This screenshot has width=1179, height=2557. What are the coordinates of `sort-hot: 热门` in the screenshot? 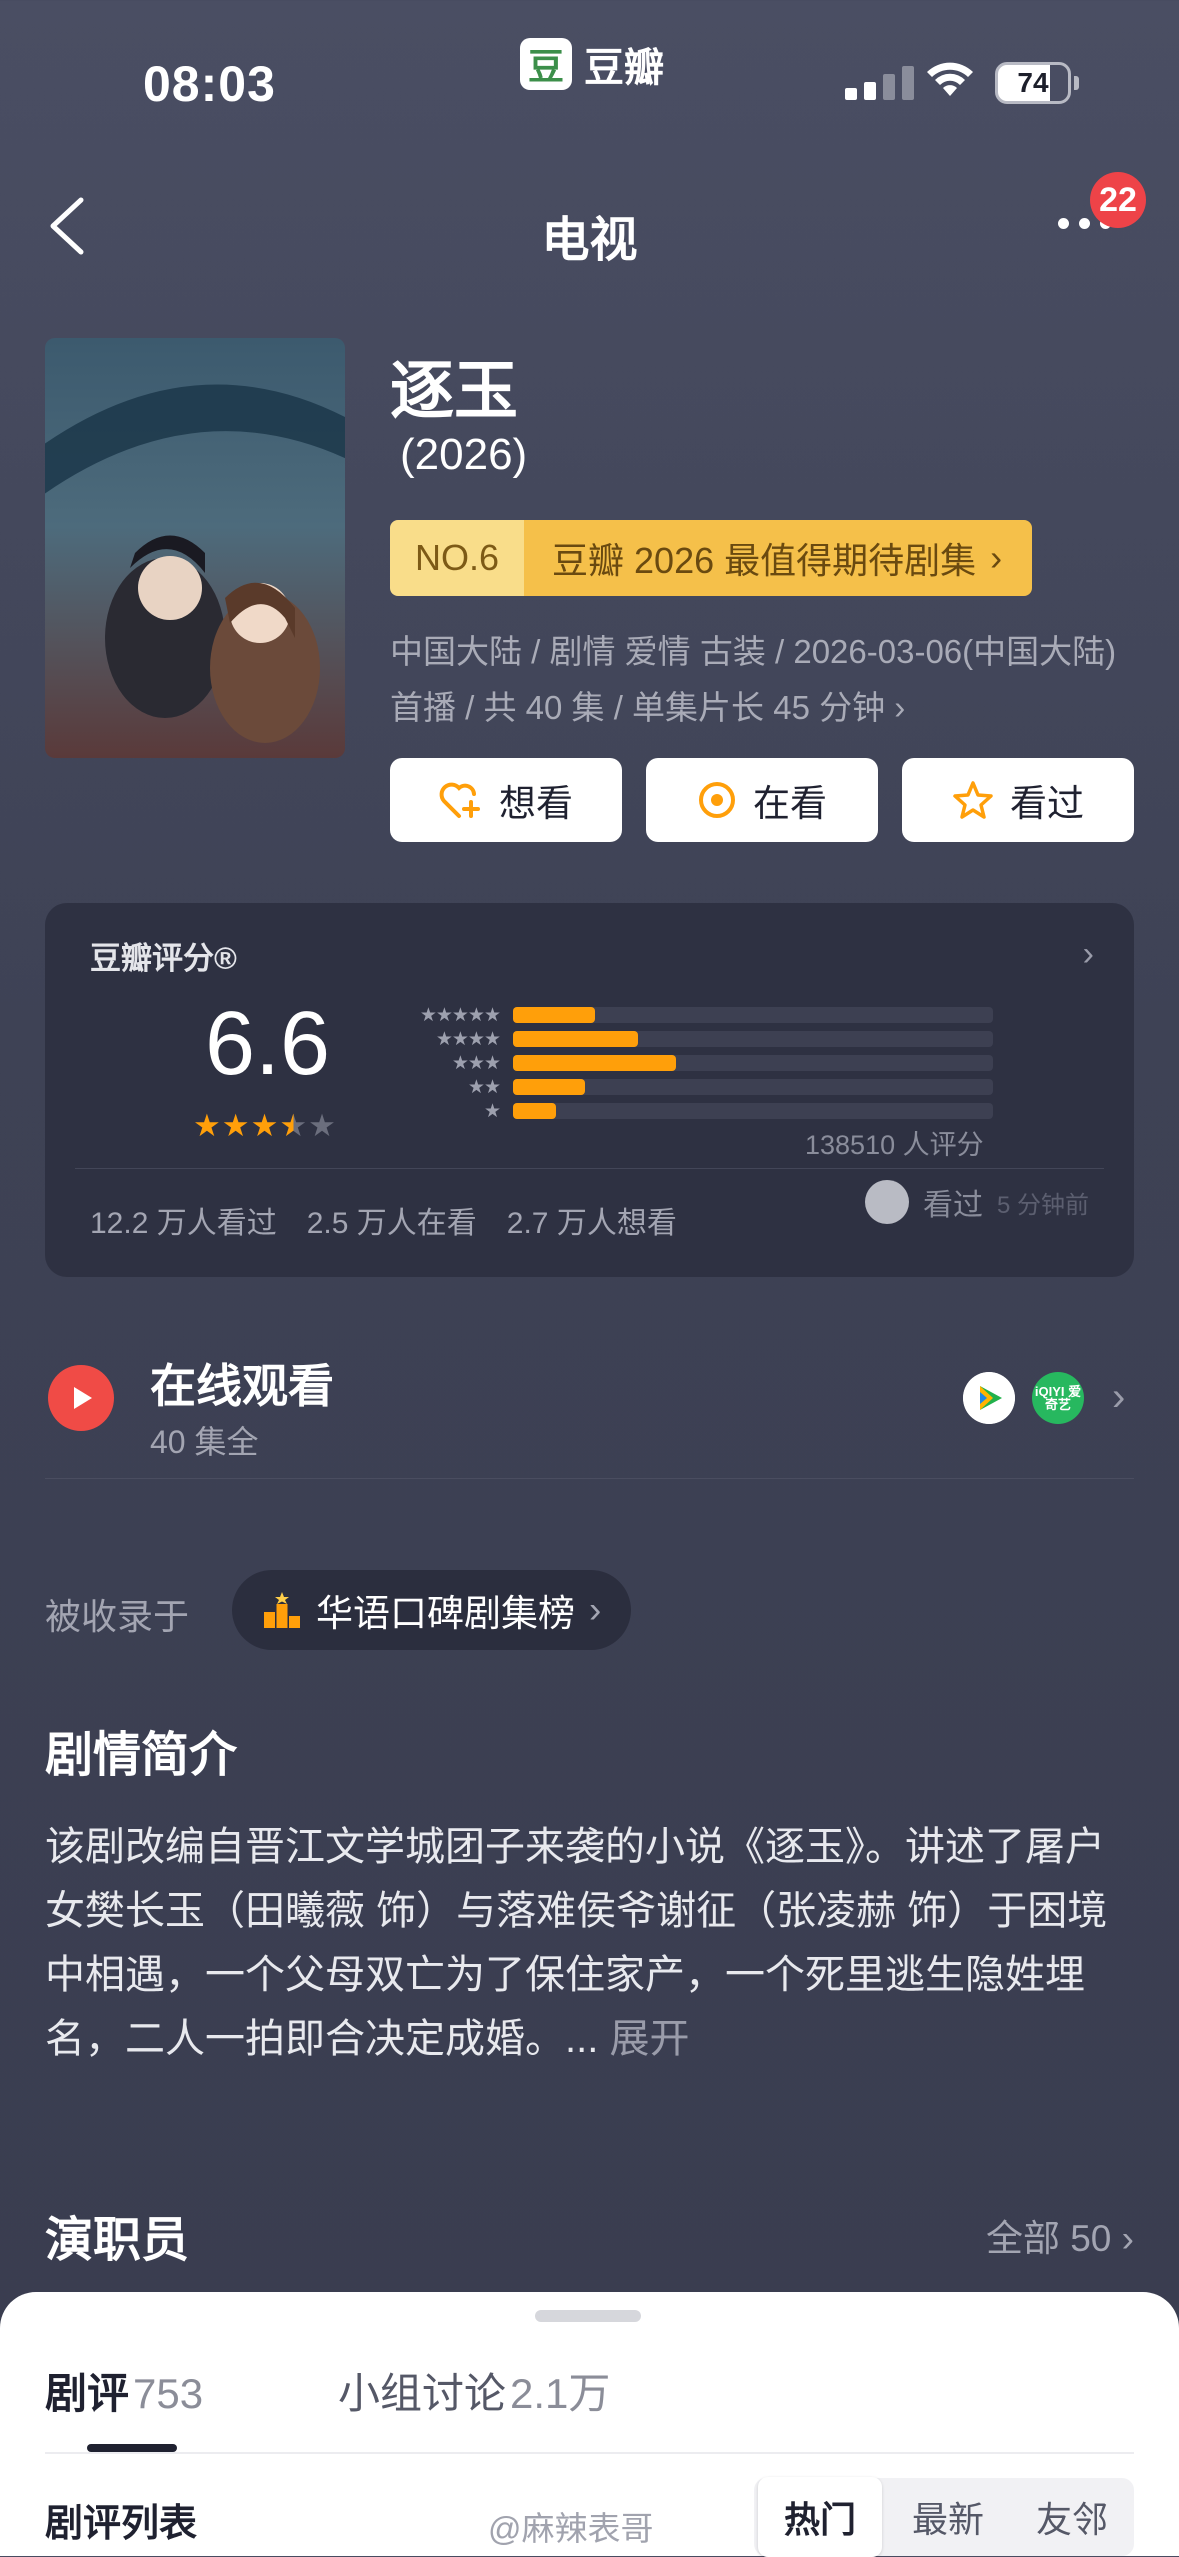 It's located at (820, 2517).